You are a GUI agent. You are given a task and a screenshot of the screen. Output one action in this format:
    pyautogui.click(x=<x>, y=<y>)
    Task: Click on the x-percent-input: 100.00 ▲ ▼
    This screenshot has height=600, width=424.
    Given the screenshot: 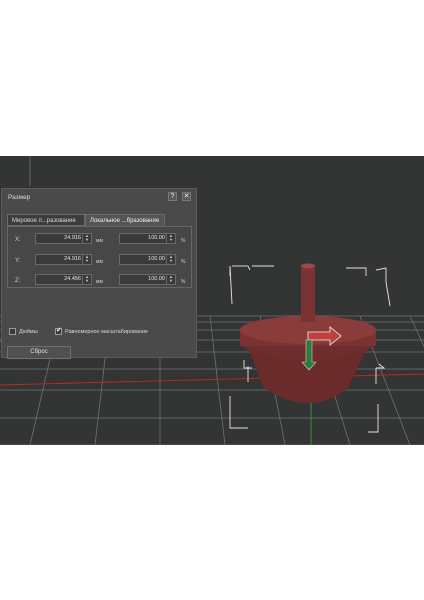 What is the action you would take?
    pyautogui.click(x=147, y=238)
    